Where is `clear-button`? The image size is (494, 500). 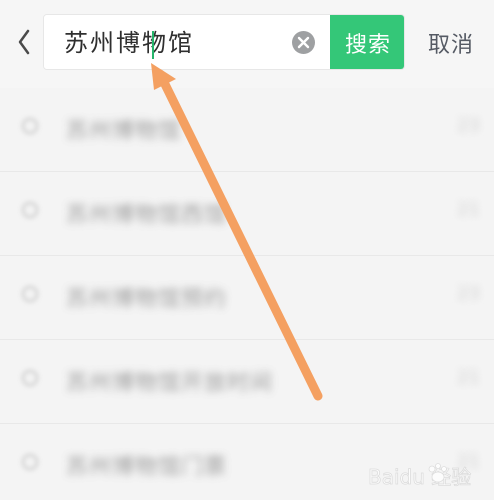 clear-button is located at coordinates (303, 42).